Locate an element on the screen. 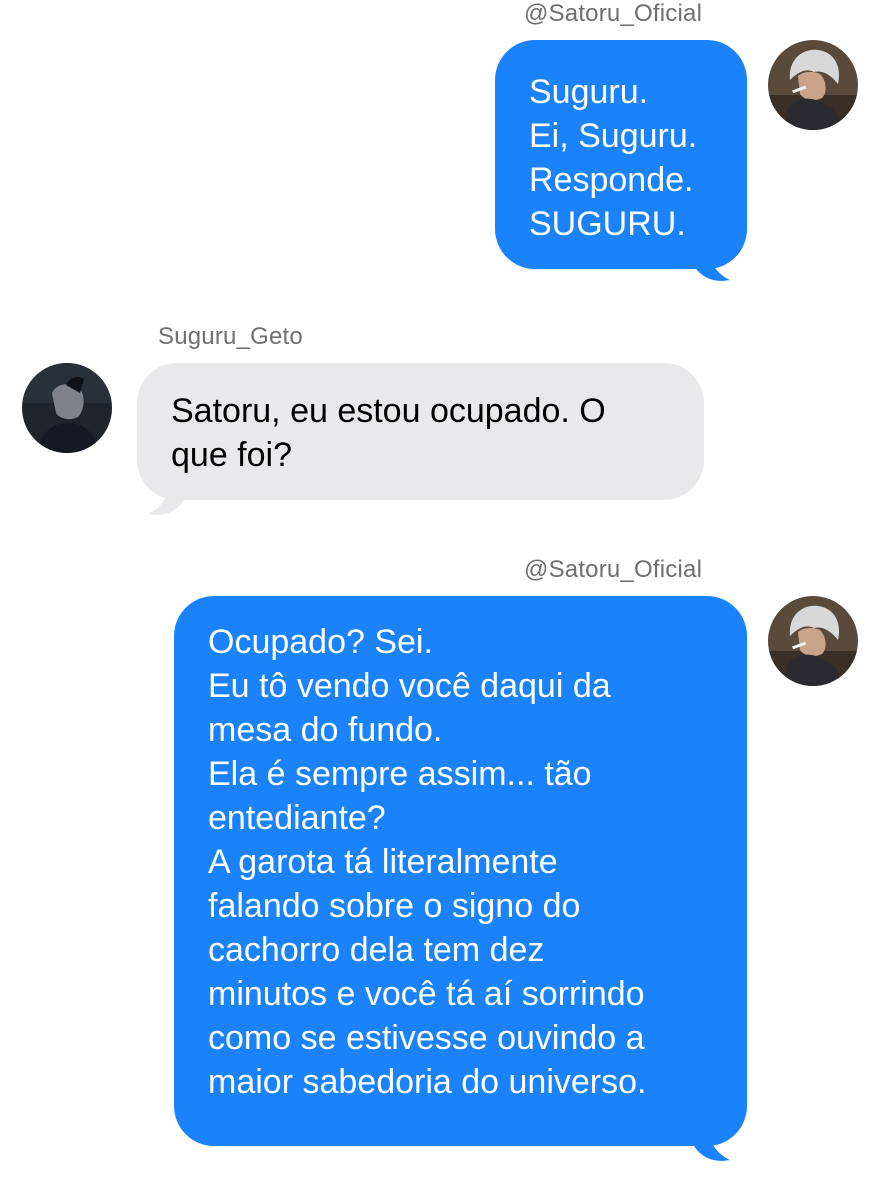 The image size is (882, 1200). message-line: Eu tô vendo você daqui da is located at coordinates (409, 686).